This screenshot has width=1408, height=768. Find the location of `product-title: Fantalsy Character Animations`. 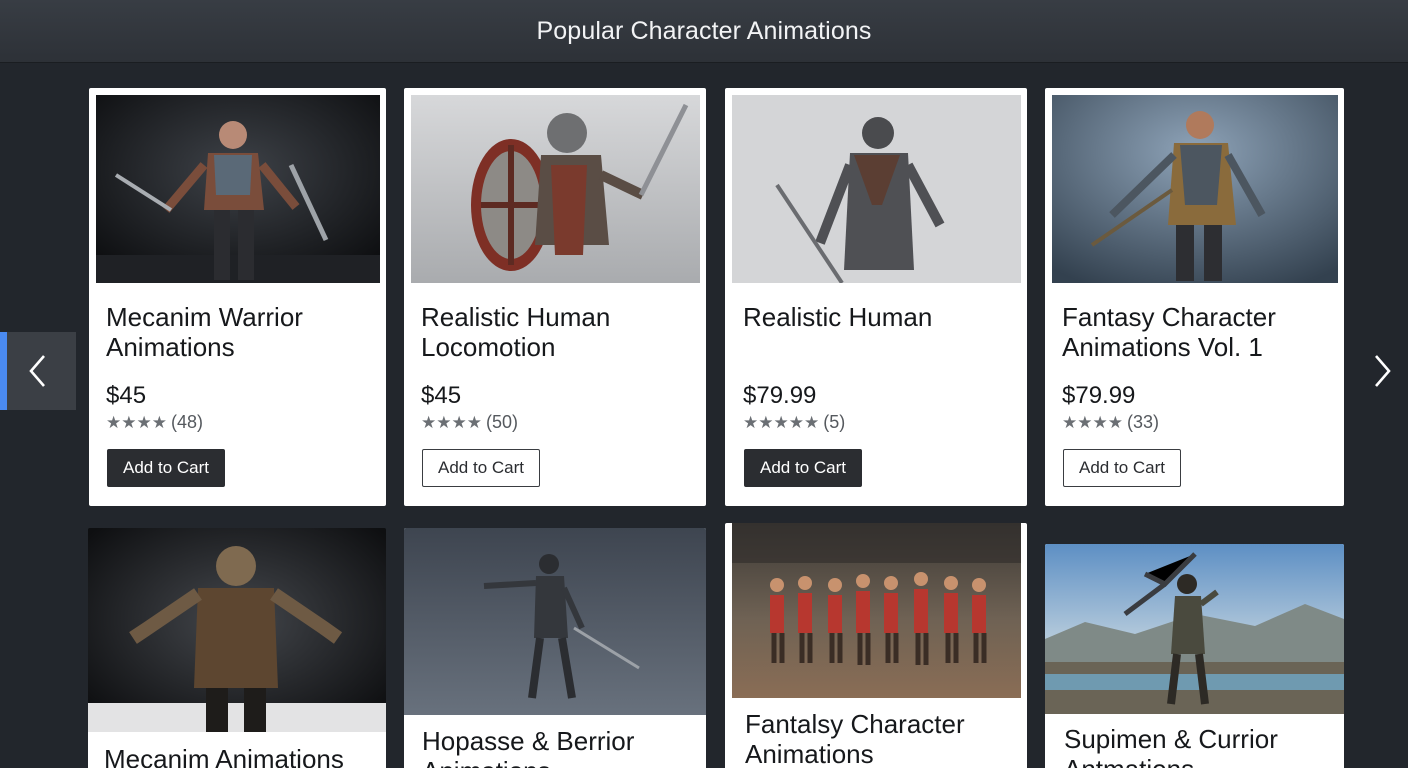

product-title: Fantalsy Character Animations is located at coordinates (882, 738).